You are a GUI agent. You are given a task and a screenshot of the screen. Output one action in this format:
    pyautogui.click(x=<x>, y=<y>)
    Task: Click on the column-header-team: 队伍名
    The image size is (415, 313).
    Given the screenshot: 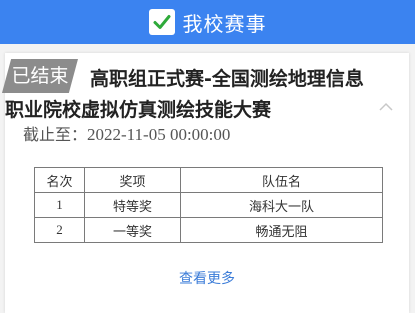 What is the action you would take?
    pyautogui.click(x=281, y=180)
    